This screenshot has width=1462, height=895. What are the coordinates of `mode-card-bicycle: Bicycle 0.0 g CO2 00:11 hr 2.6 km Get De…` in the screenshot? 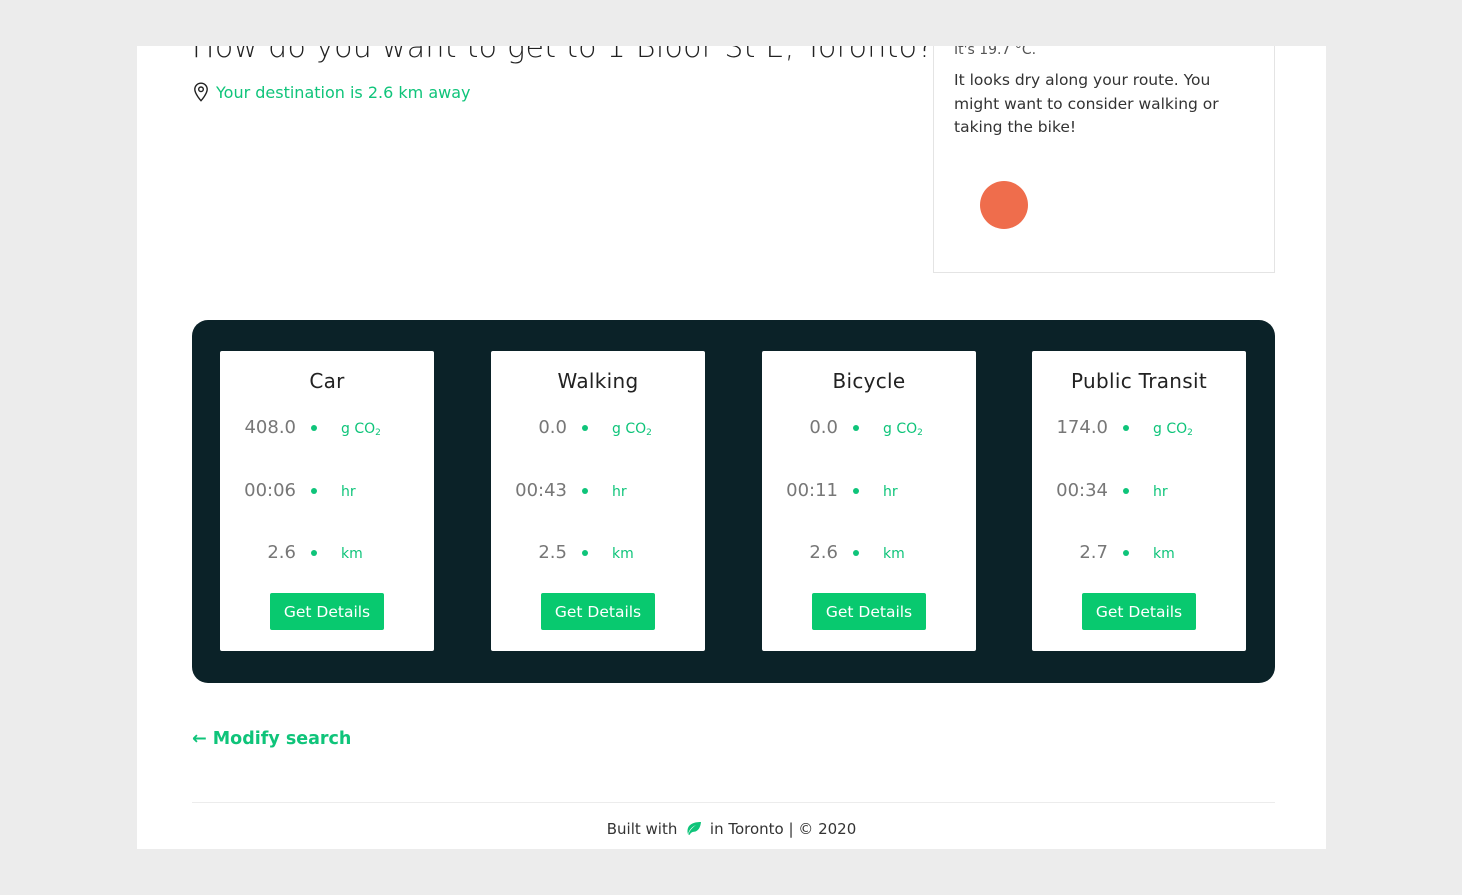 It's located at (869, 501).